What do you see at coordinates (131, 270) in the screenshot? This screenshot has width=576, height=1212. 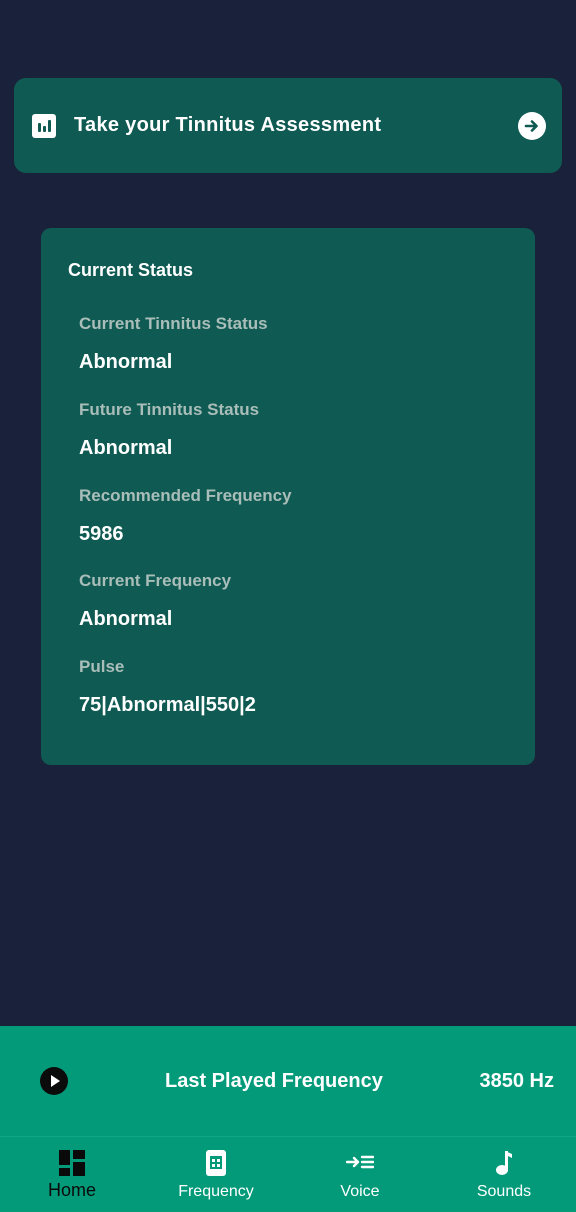 I see `status-card-heading: Current Status` at bounding box center [131, 270].